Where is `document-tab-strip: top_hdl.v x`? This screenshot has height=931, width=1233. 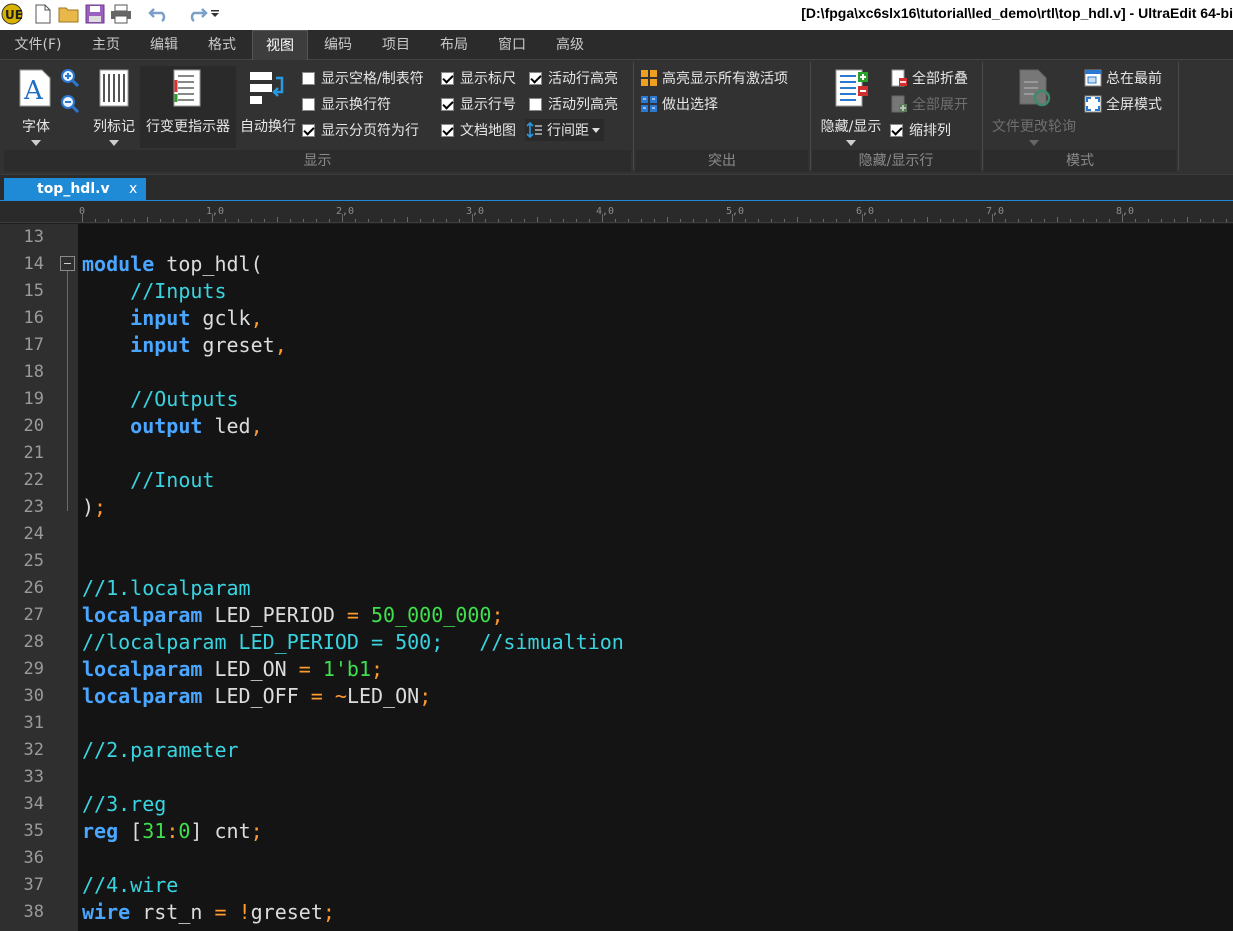
document-tab-strip: top_hdl.v x is located at coordinates (616, 188).